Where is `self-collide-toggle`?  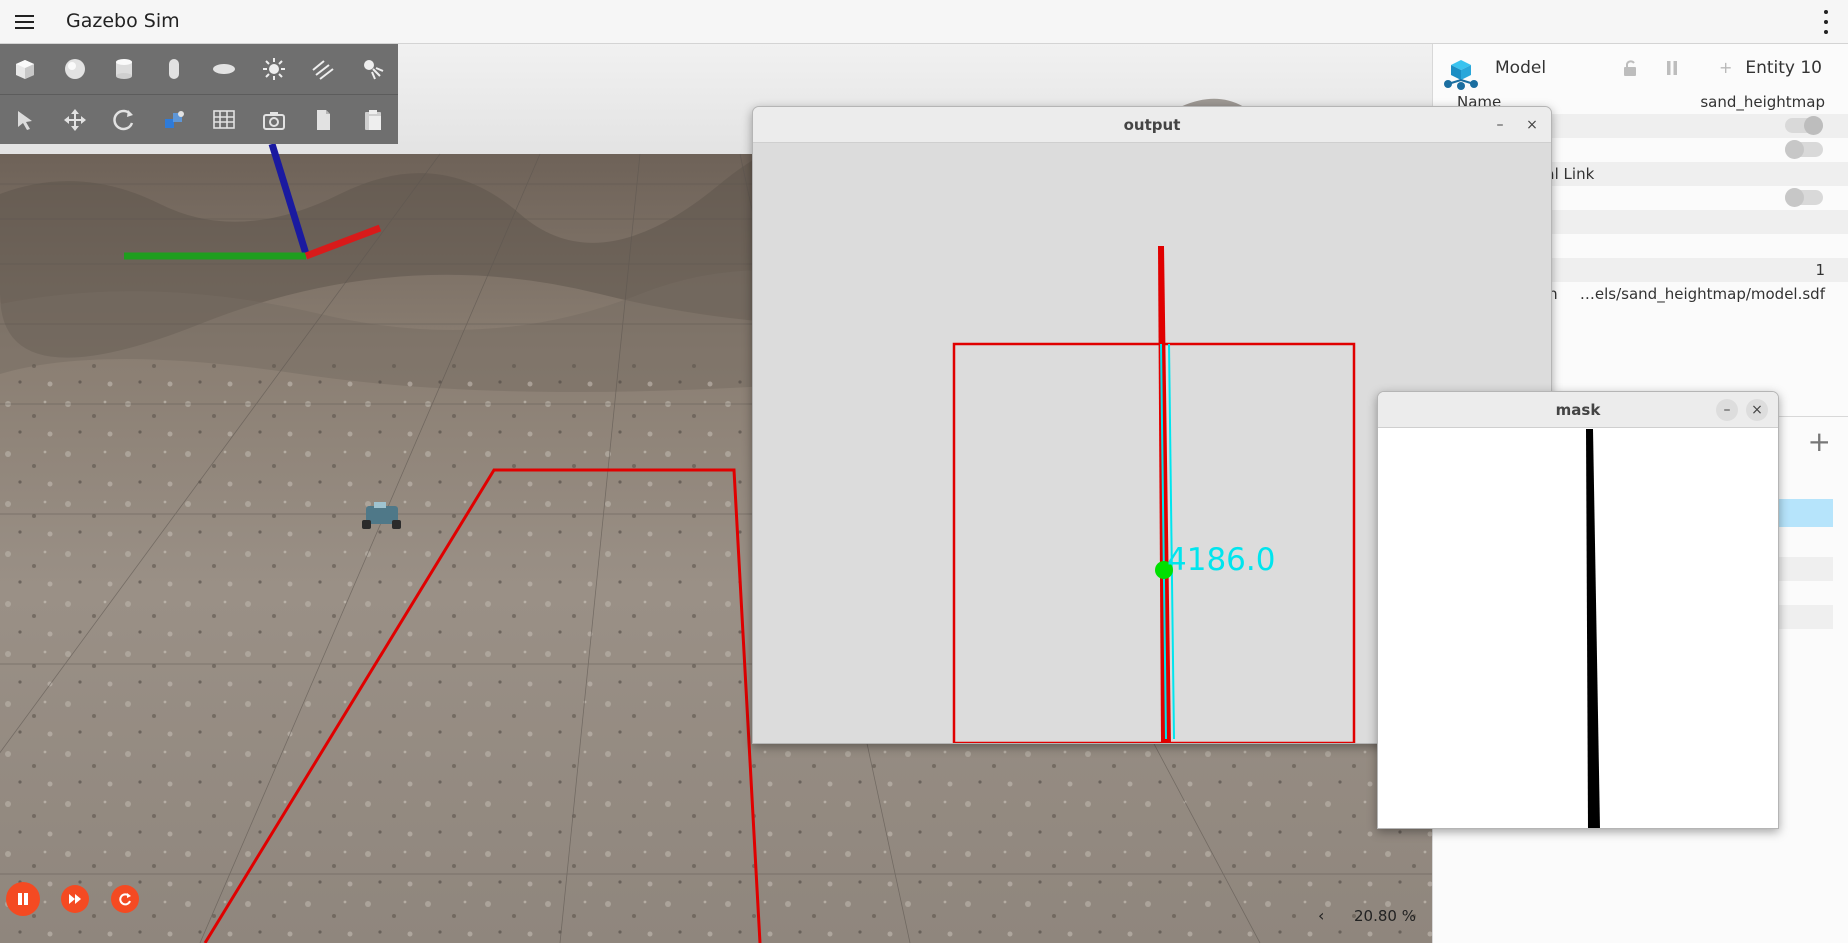 self-collide-toggle is located at coordinates (1804, 149).